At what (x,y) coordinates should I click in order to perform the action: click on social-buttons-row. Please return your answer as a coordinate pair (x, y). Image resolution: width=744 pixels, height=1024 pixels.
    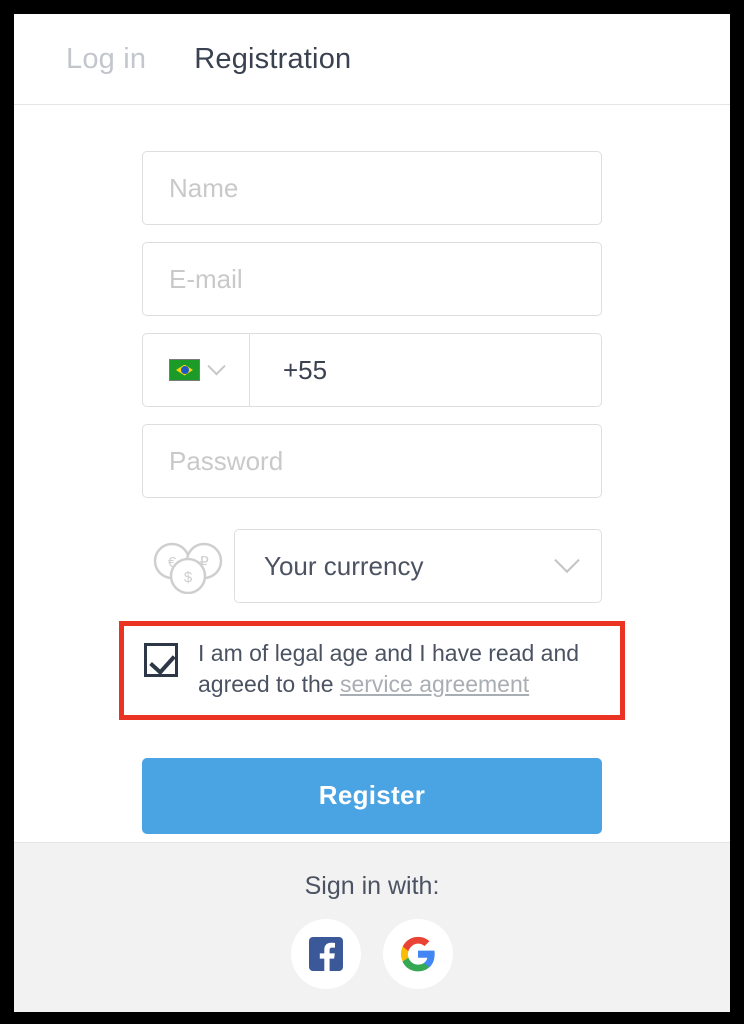
    Looking at the image, I should click on (372, 954).